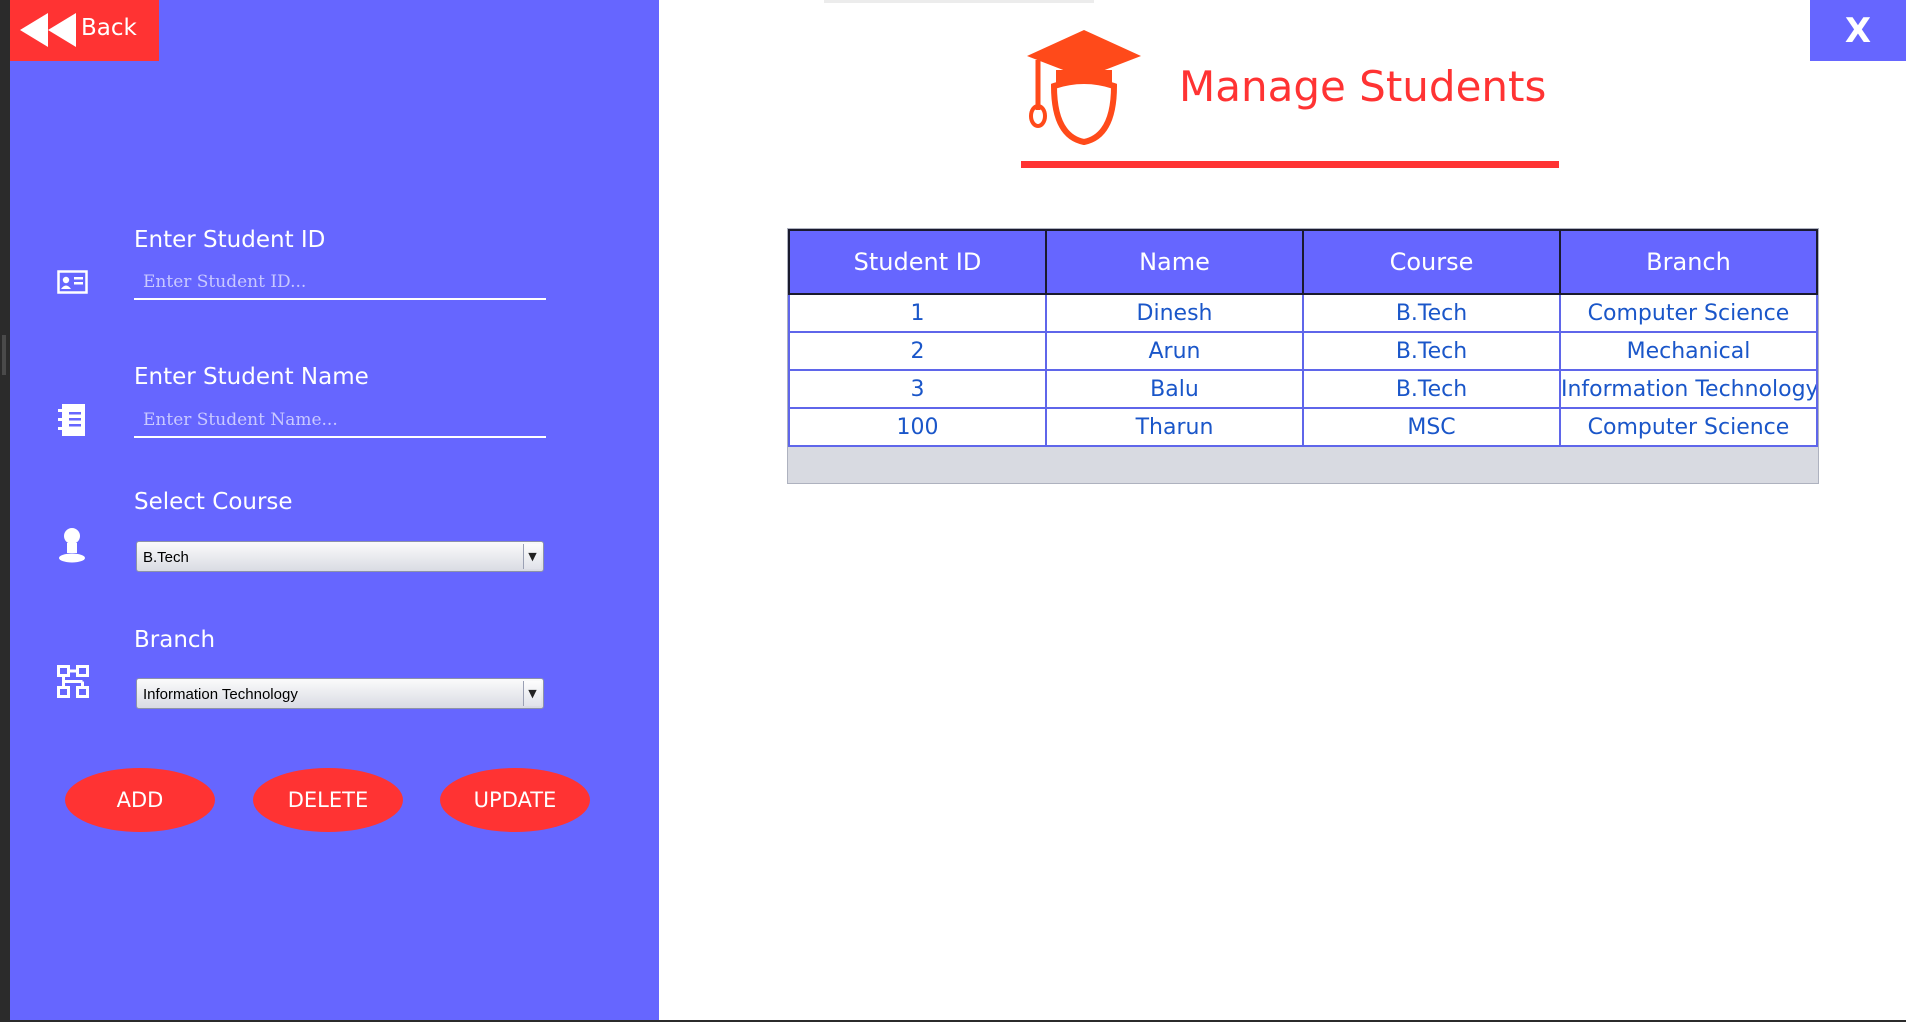 This screenshot has height=1022, width=1906. Describe the element at coordinates (1174, 262) in the screenshot. I see `column-header-name: Name` at that location.